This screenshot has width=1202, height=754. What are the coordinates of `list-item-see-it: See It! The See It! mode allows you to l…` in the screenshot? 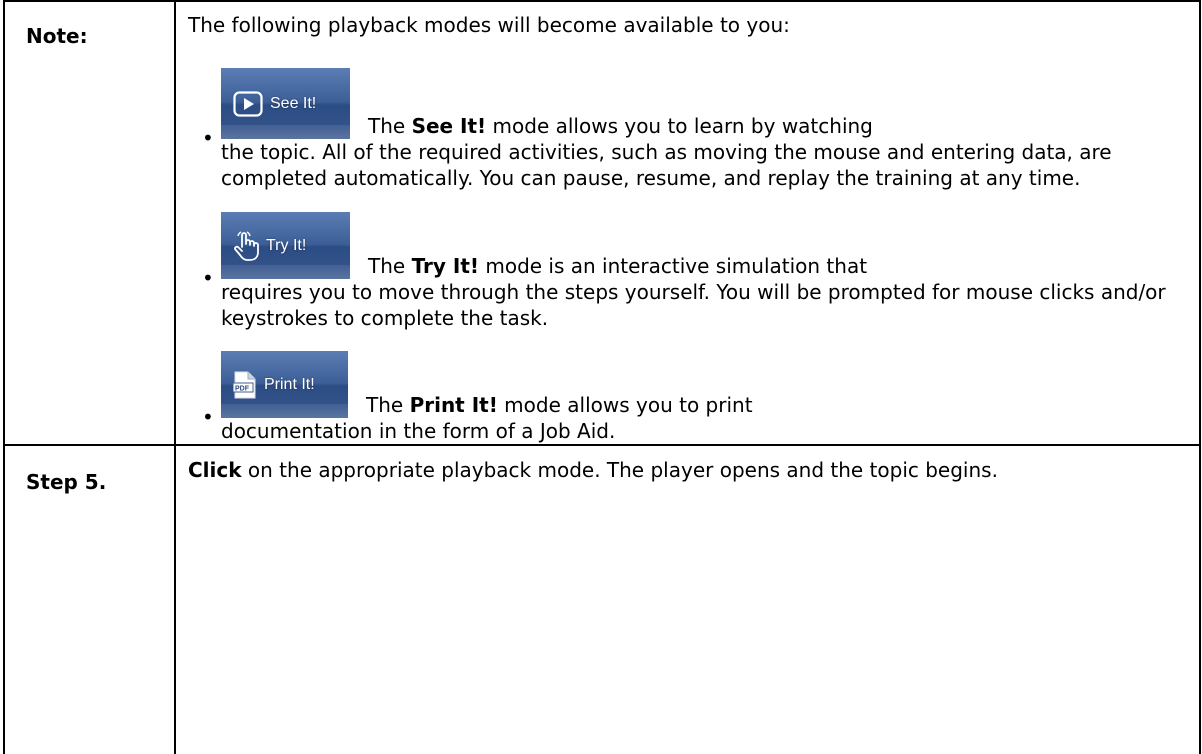 It's located at (690, 129).